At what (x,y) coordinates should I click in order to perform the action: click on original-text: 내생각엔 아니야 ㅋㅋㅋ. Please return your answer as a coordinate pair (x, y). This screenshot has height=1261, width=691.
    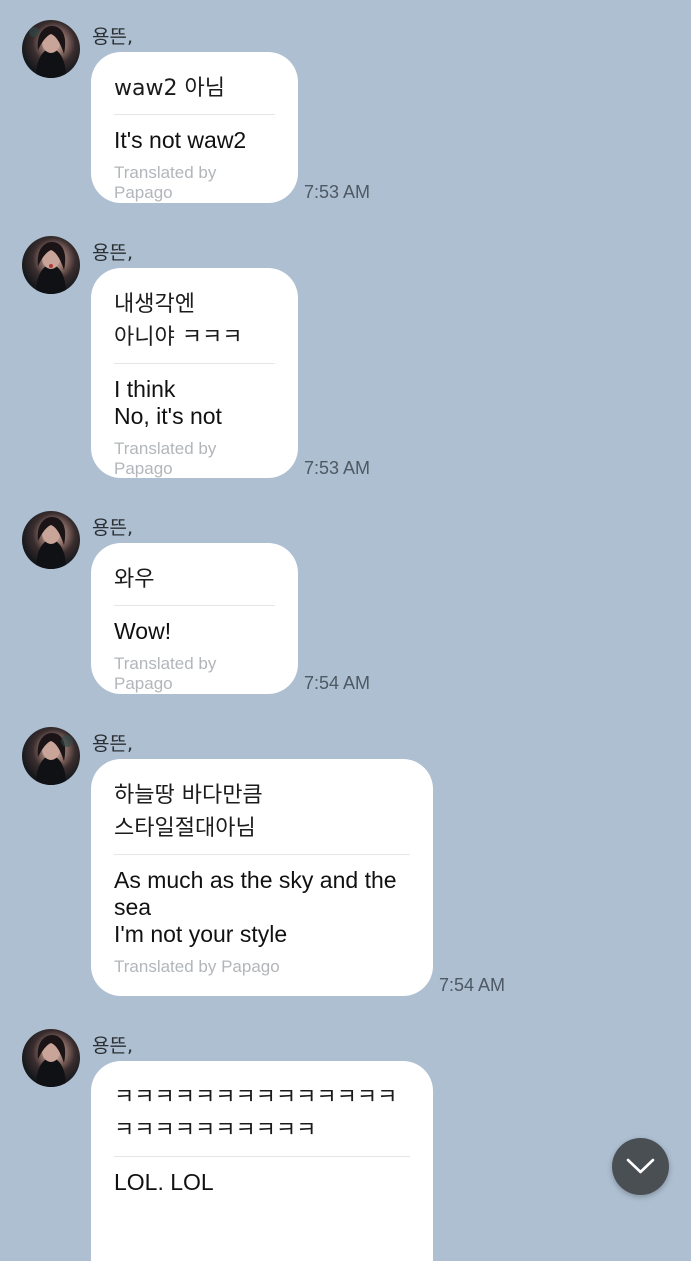
    Looking at the image, I should click on (178, 321).